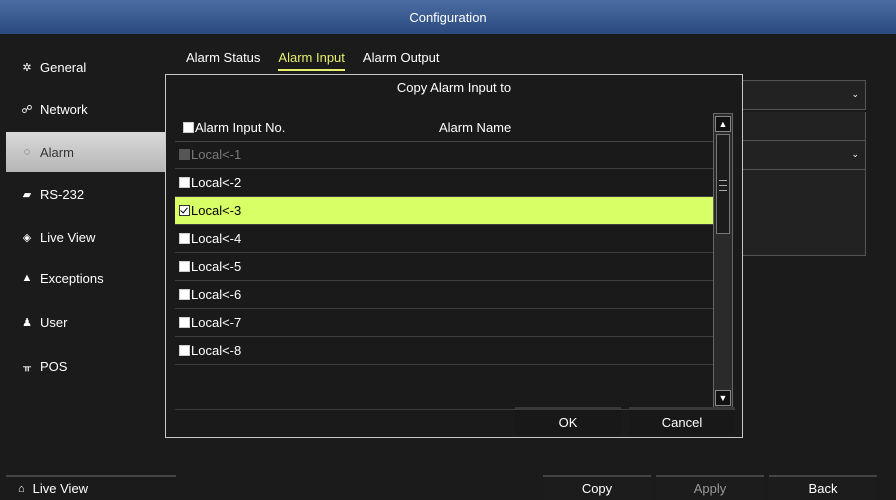  I want to click on sidebar-item-network: ☍ Network, so click(86, 109).